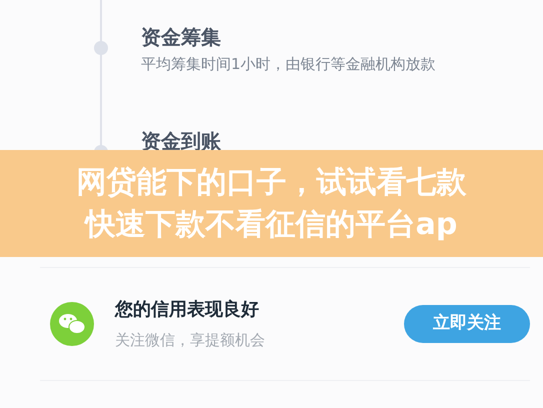  What do you see at coordinates (467, 324) in the screenshot?
I see `follow-button: 立即关注` at bounding box center [467, 324].